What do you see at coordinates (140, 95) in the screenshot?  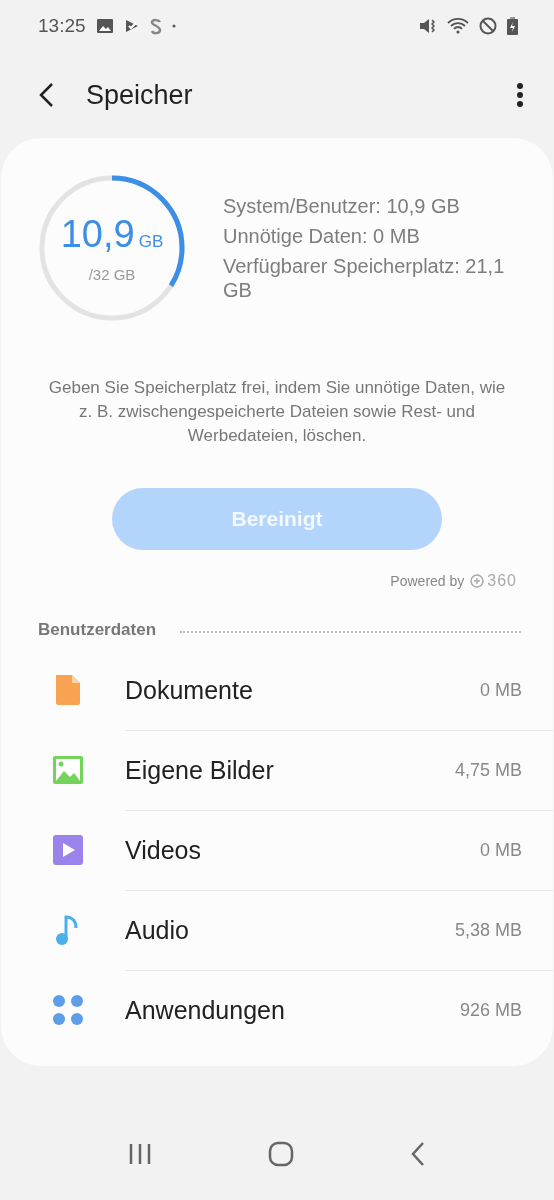 I see `page-title: Speicher` at bounding box center [140, 95].